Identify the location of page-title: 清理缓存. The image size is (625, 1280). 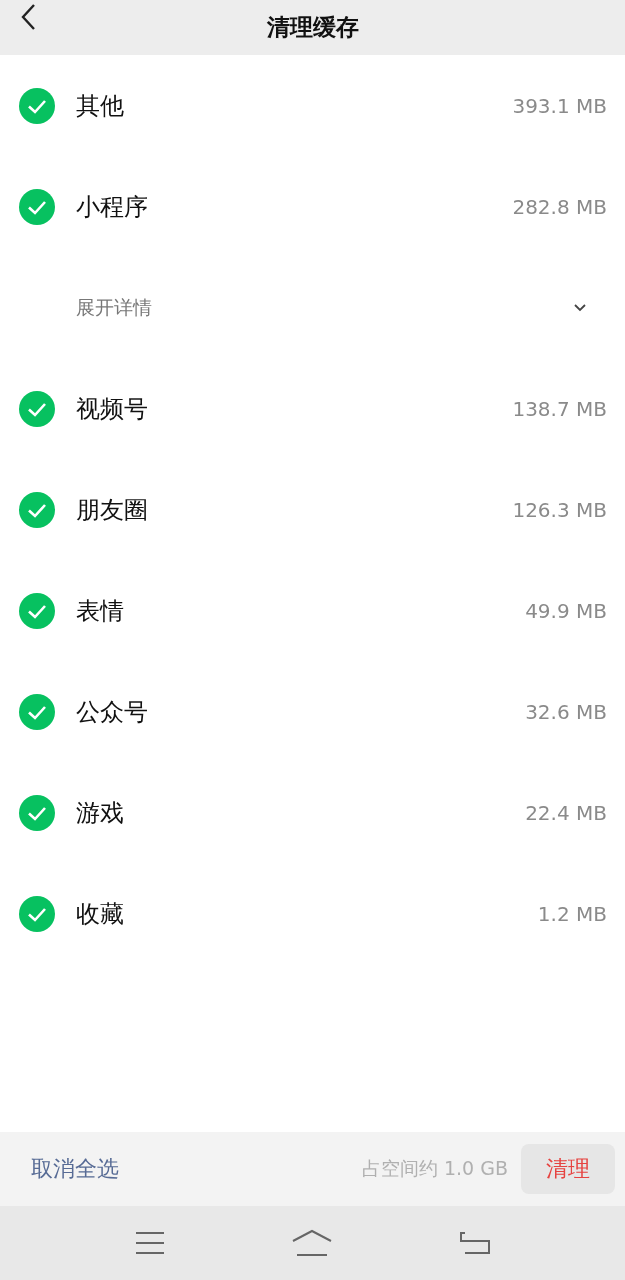
(312, 27).